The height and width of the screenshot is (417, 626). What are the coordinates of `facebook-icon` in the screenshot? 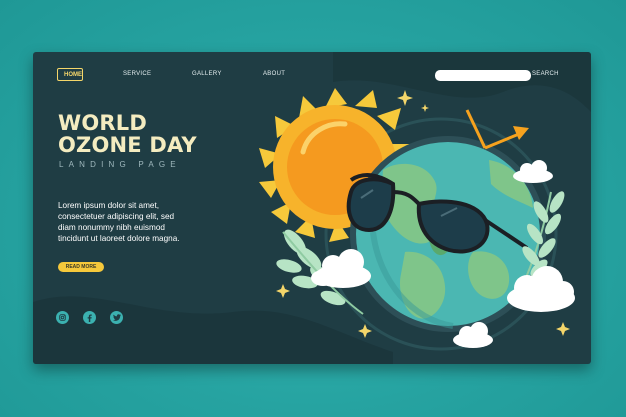 It's located at (89, 317).